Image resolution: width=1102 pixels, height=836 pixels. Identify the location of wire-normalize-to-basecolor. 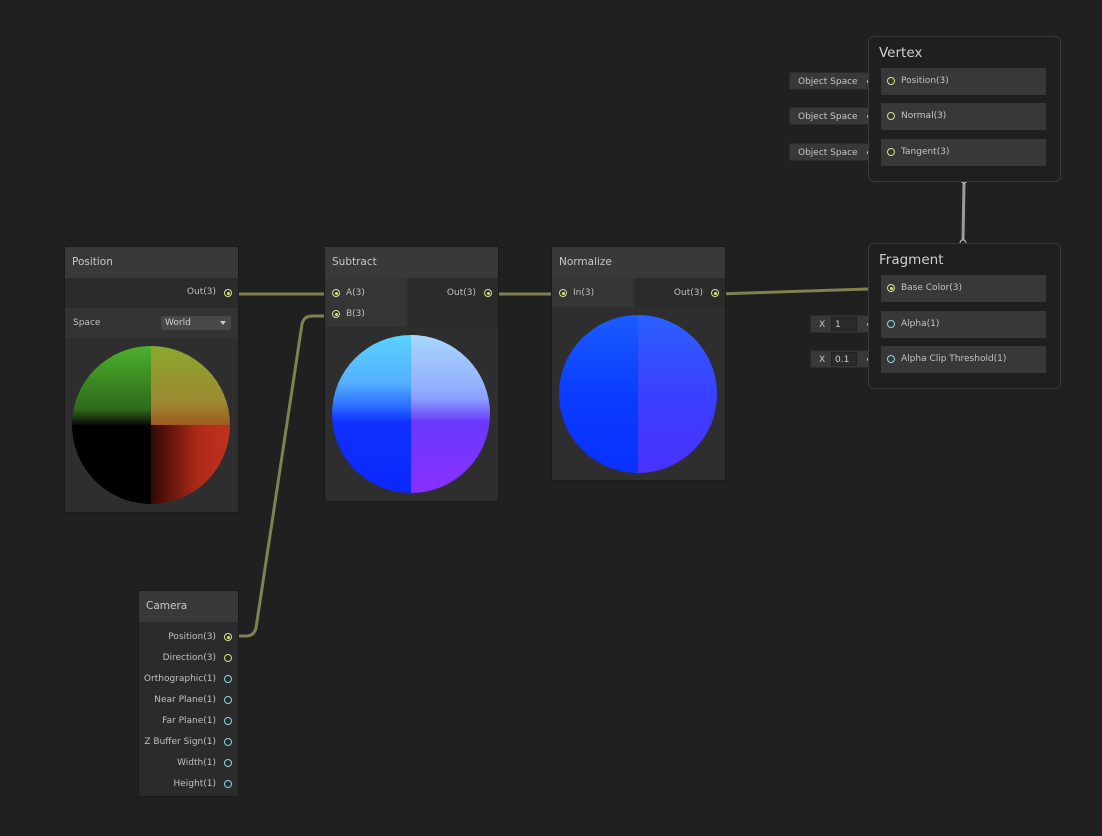
(804, 291).